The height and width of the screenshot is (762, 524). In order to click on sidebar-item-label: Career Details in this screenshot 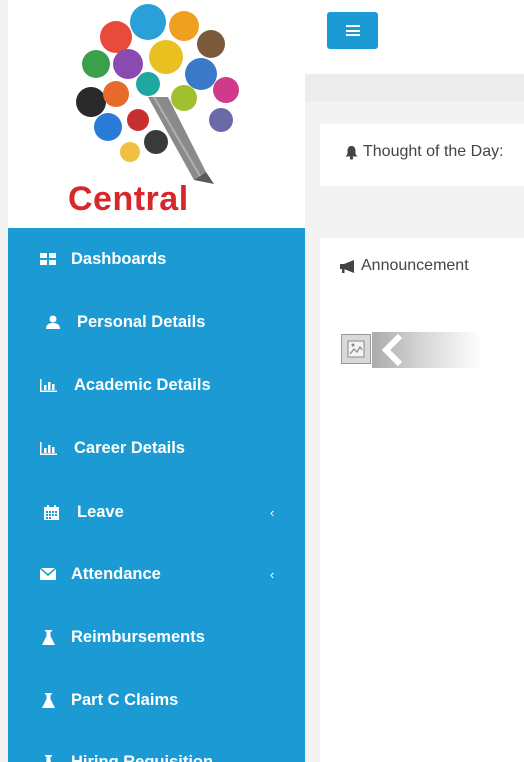, I will do `click(129, 447)`.